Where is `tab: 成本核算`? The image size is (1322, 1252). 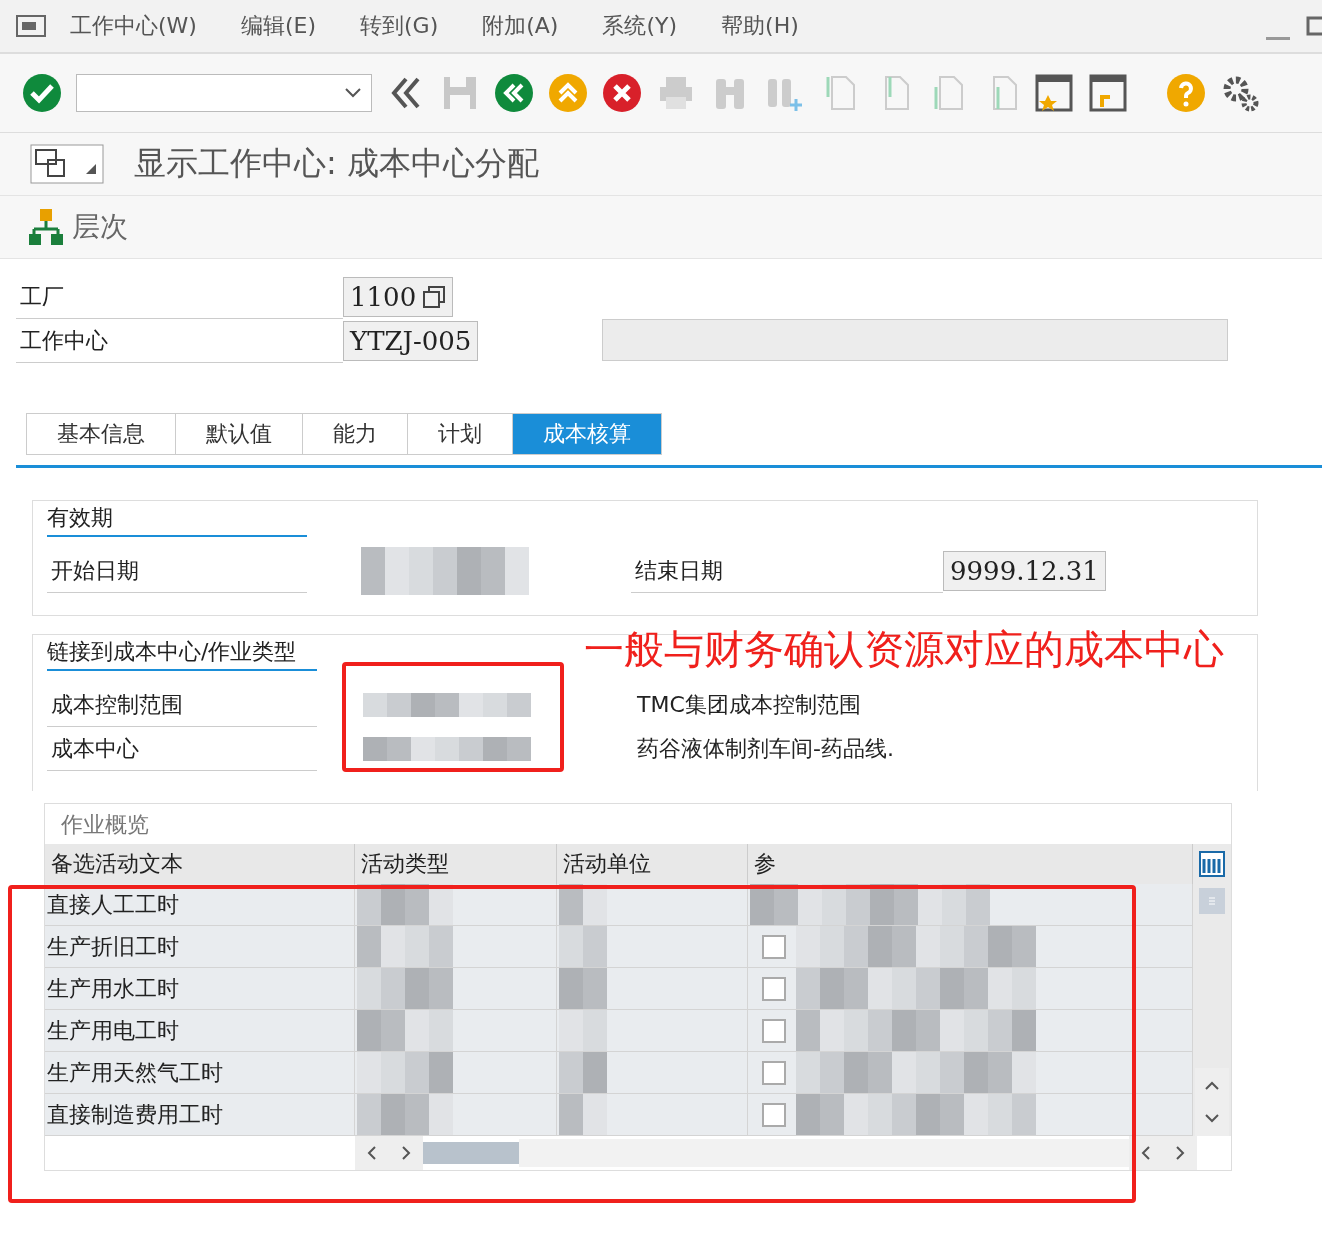
tab: 成本核算 is located at coordinates (587, 434).